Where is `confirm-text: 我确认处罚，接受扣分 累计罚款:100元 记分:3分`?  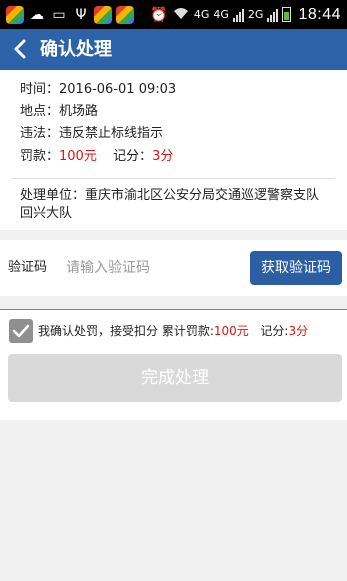 confirm-text: 我确认处罚，接受扣分 累计罚款:100元 记分:3分 is located at coordinates (173, 331).